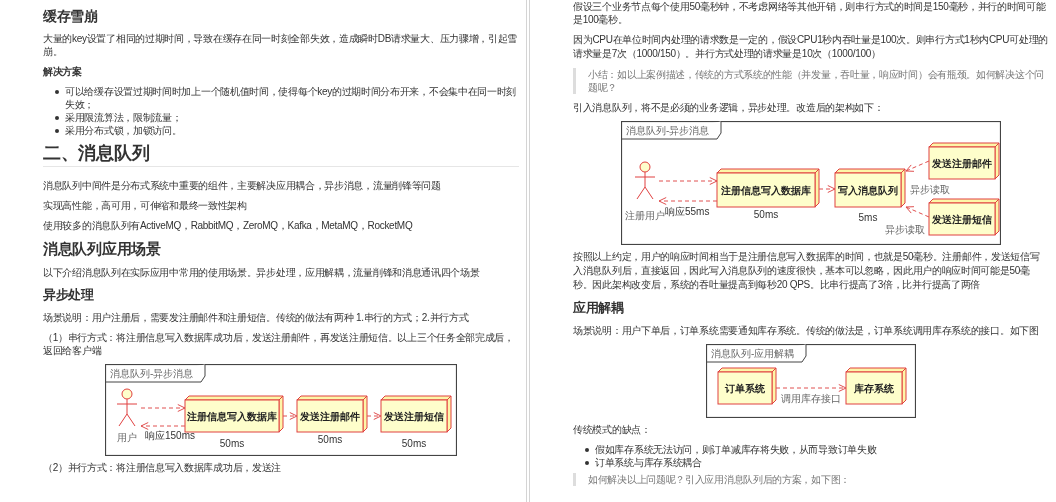 The height and width of the screenshot is (502, 1056). What do you see at coordinates (281, 154) in the screenshot?
I see `page-heading: 二、消息队列` at bounding box center [281, 154].